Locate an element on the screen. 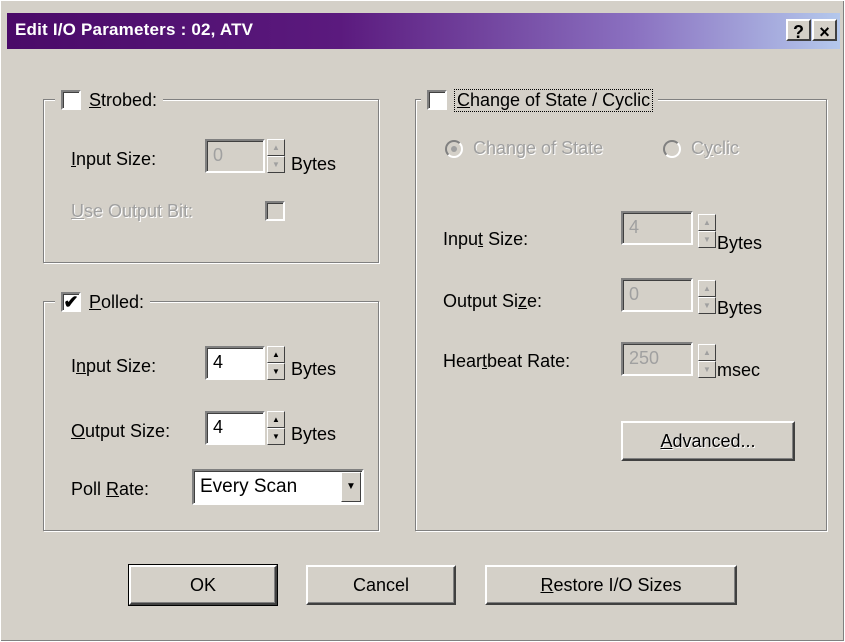 Image resolution: width=845 pixels, height=642 pixels. heartbeat-rate-label: Heartbeat Rate: is located at coordinates (507, 361).